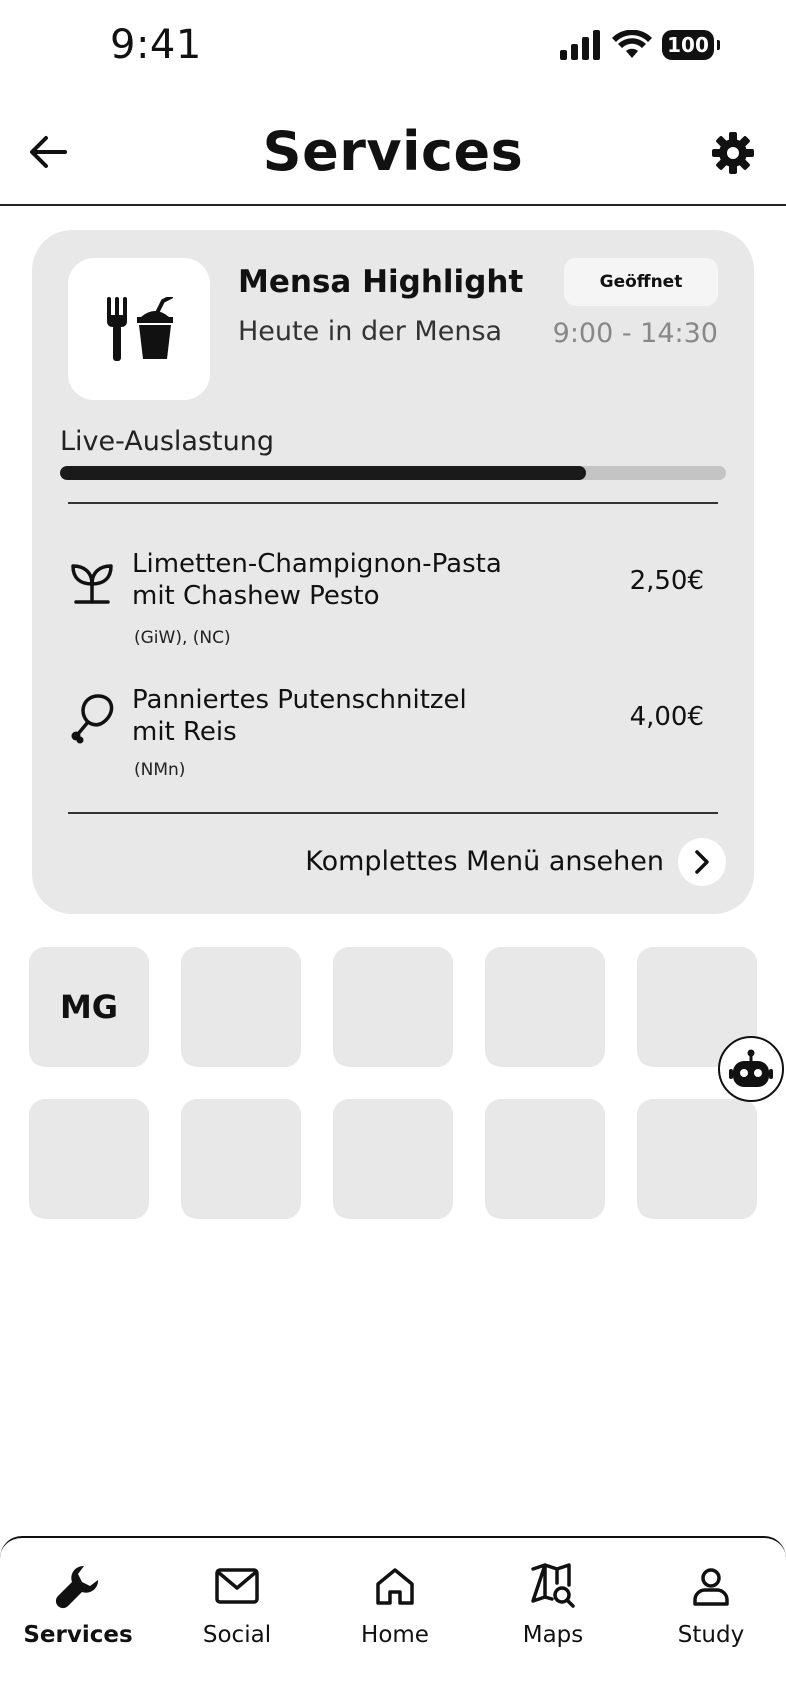  I want to click on mensa-logo, so click(139, 329).